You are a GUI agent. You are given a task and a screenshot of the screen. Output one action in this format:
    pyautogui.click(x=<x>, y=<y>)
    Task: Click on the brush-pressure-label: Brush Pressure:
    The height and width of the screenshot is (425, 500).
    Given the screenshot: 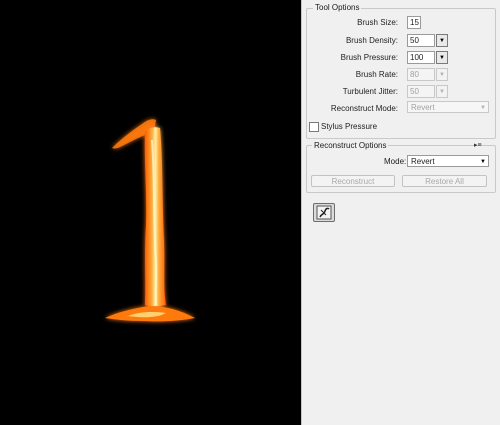 What is the action you would take?
    pyautogui.click(x=369, y=57)
    